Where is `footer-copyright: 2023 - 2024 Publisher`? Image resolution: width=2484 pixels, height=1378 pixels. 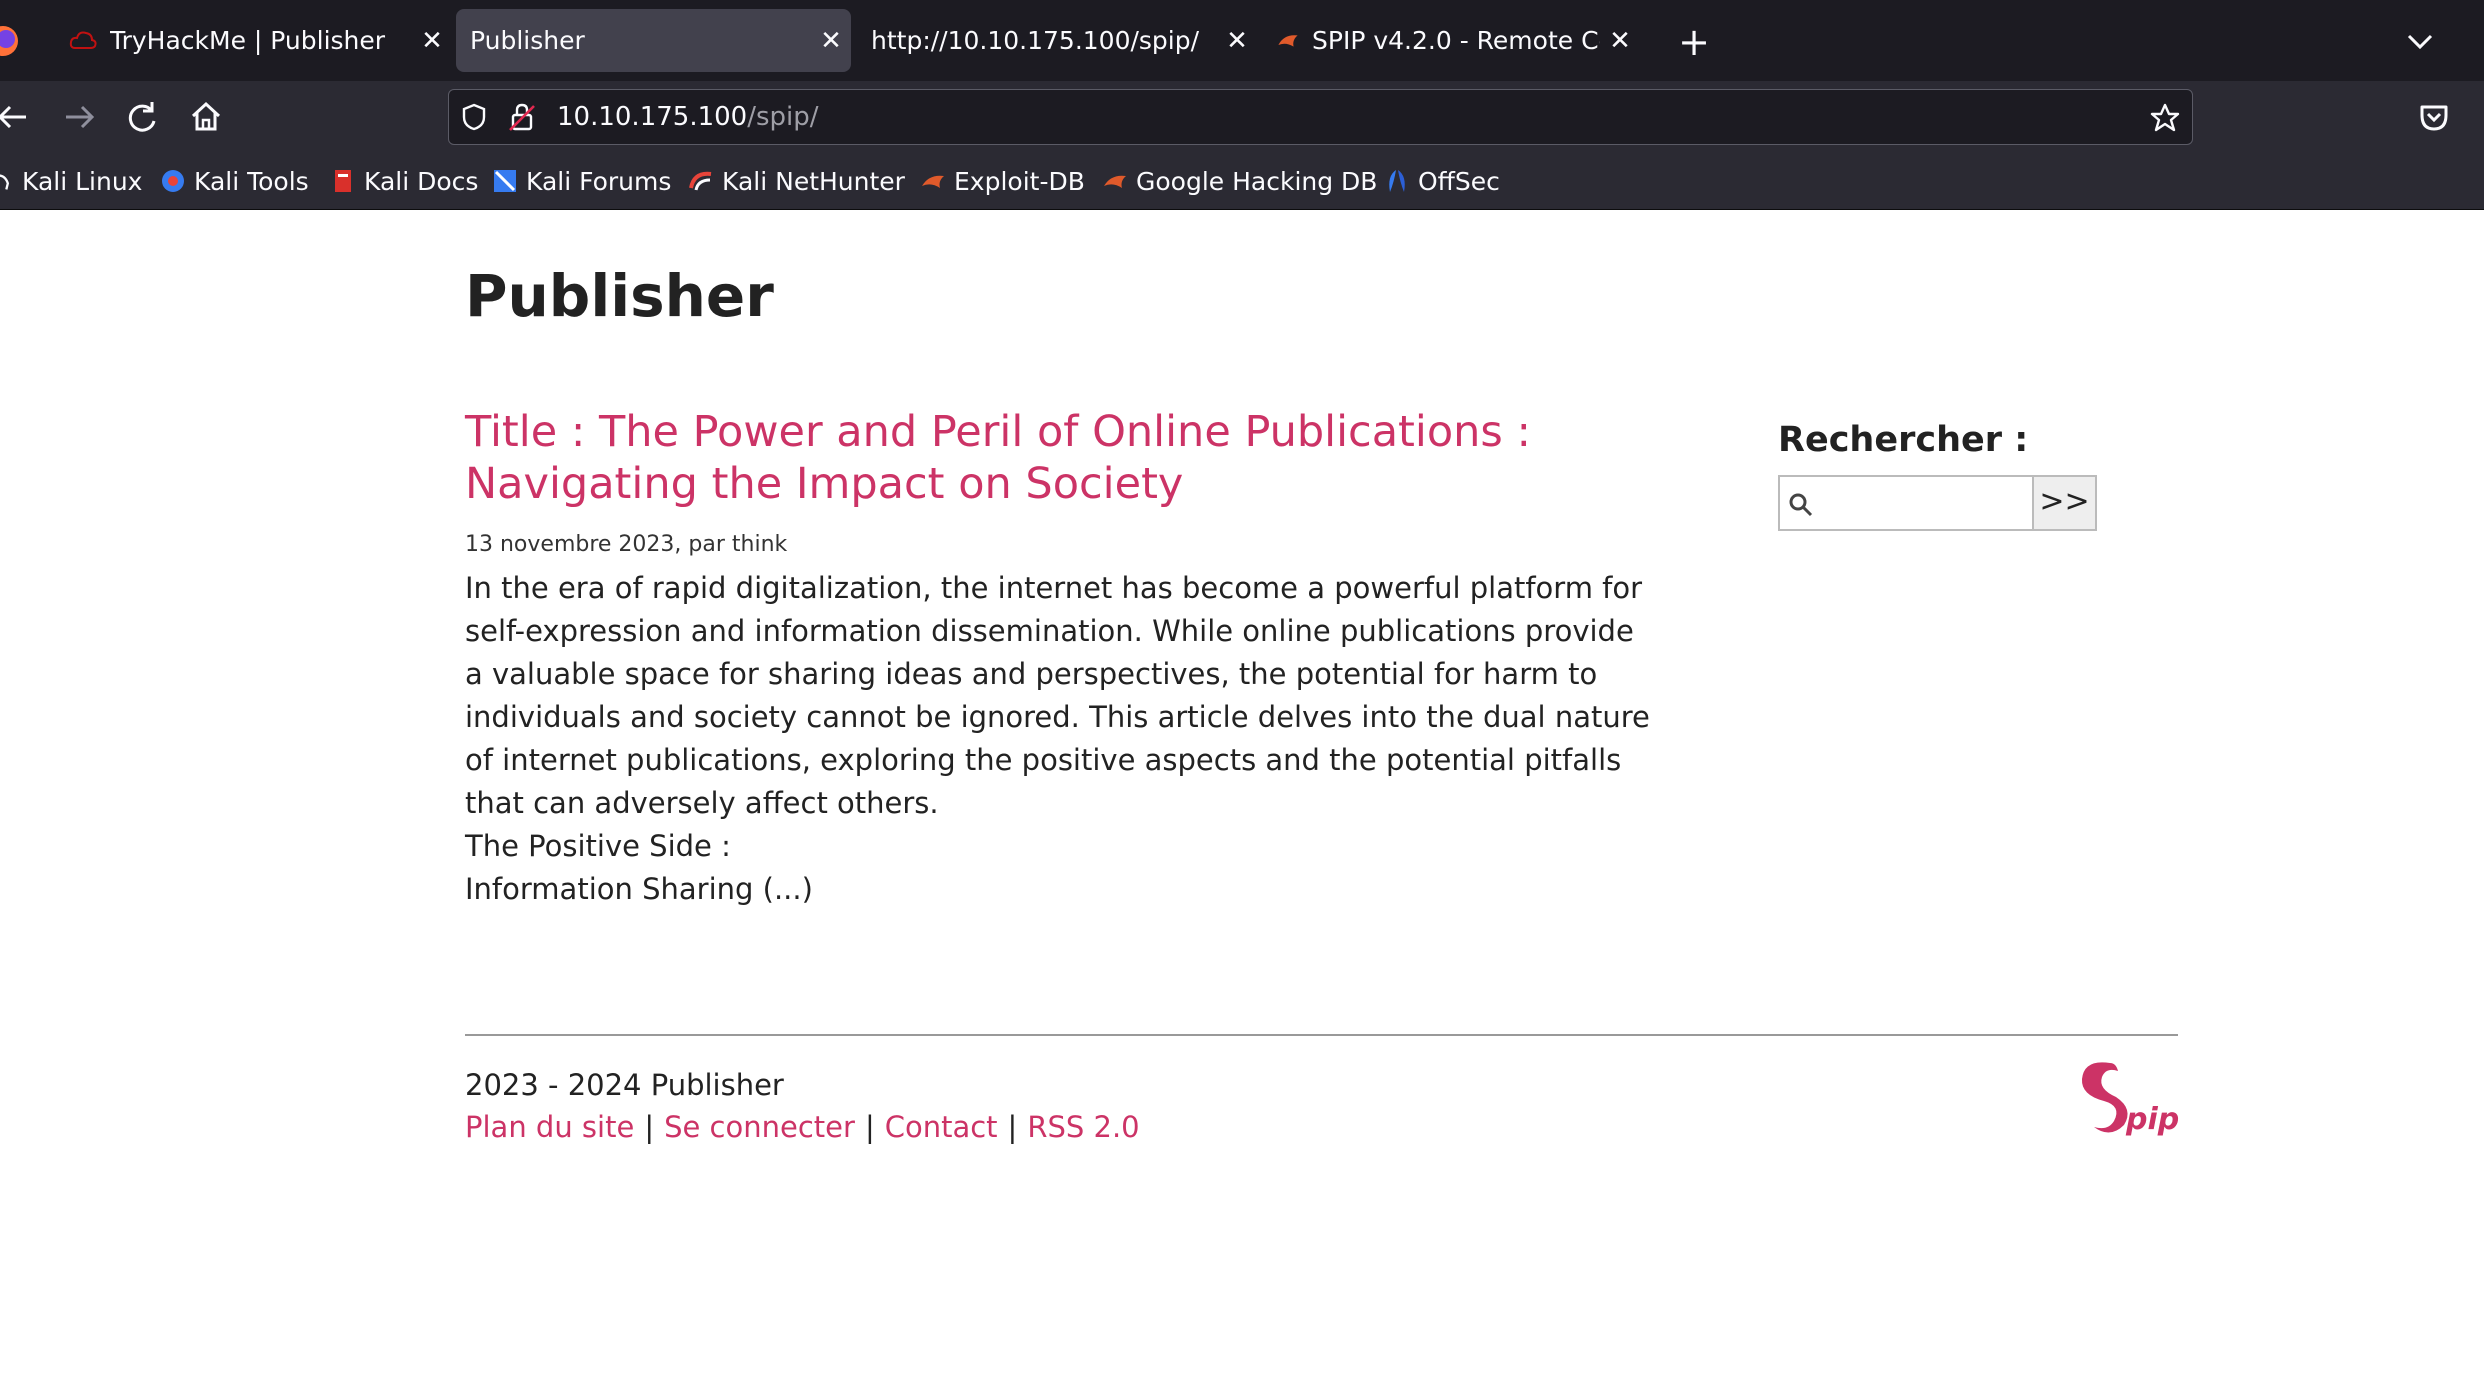 footer-copyright: 2023 - 2024 Publisher is located at coordinates (624, 1085).